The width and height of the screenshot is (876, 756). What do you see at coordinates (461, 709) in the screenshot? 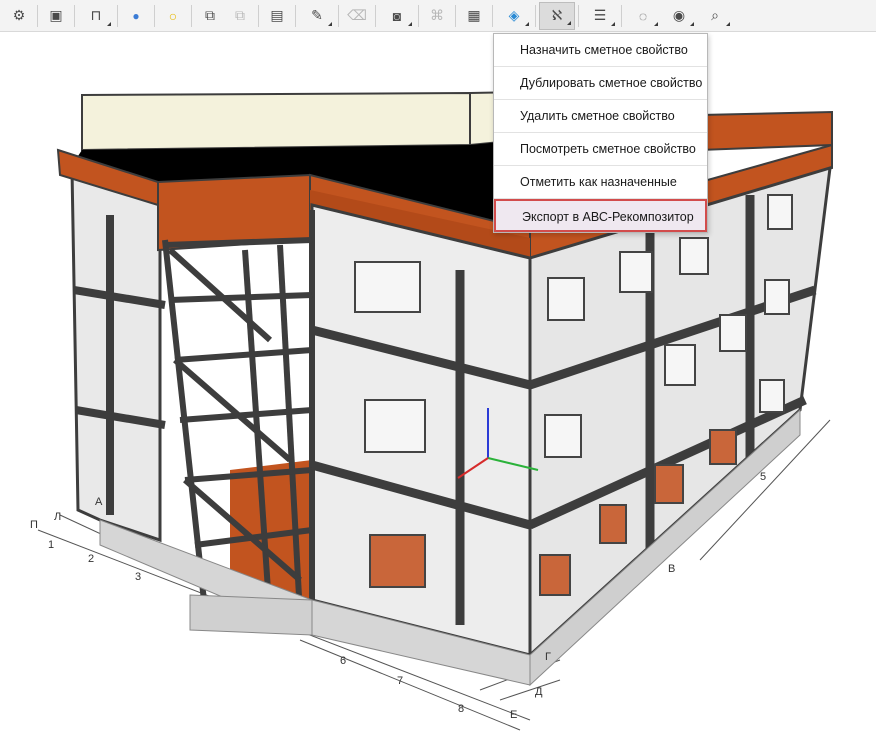
I see `axis-label-num-6: 8` at bounding box center [461, 709].